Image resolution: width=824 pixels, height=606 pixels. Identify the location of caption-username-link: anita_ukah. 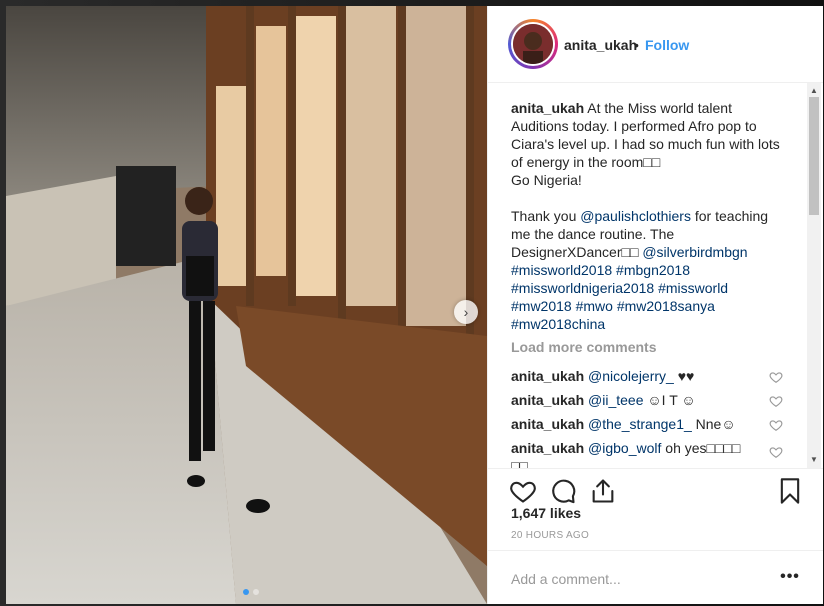
(547, 108).